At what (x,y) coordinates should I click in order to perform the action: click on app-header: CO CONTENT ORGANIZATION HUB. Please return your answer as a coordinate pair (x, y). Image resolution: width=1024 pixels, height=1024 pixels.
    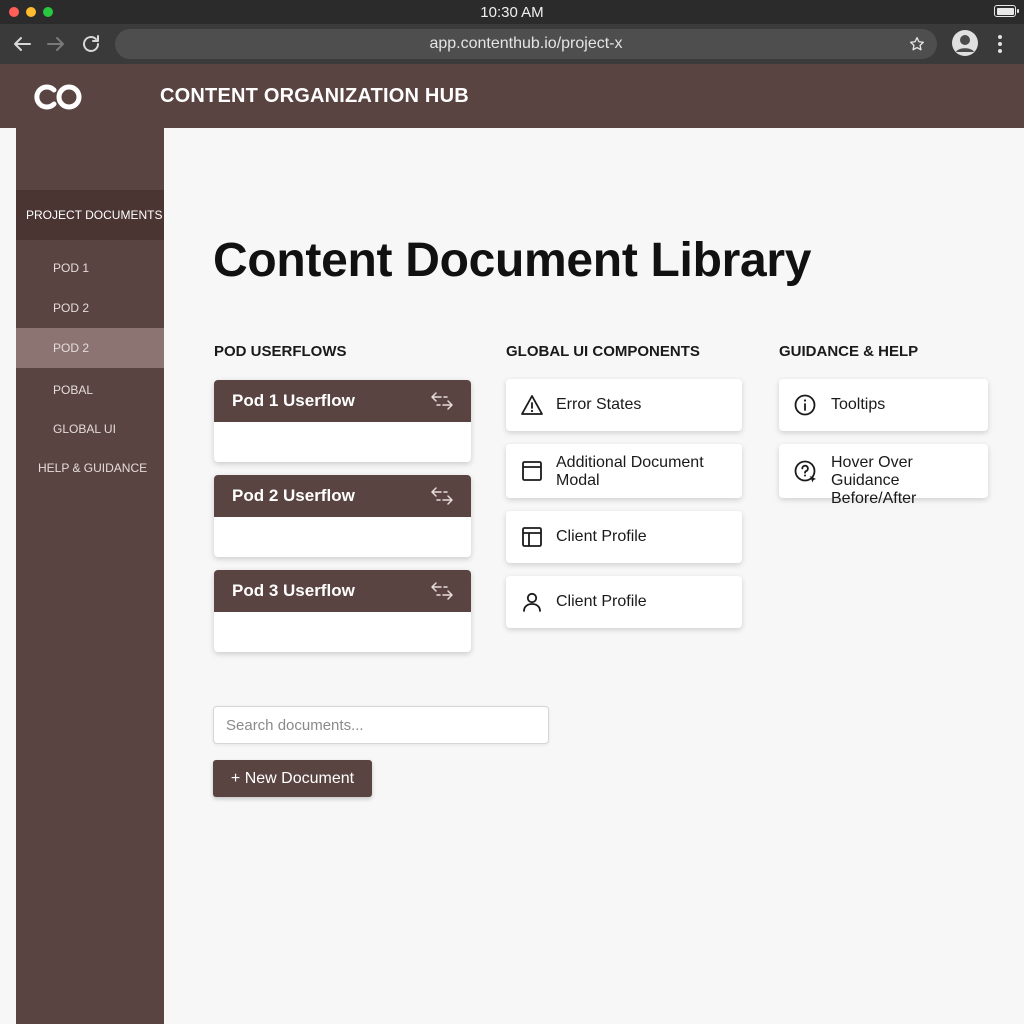
    Looking at the image, I should click on (512, 96).